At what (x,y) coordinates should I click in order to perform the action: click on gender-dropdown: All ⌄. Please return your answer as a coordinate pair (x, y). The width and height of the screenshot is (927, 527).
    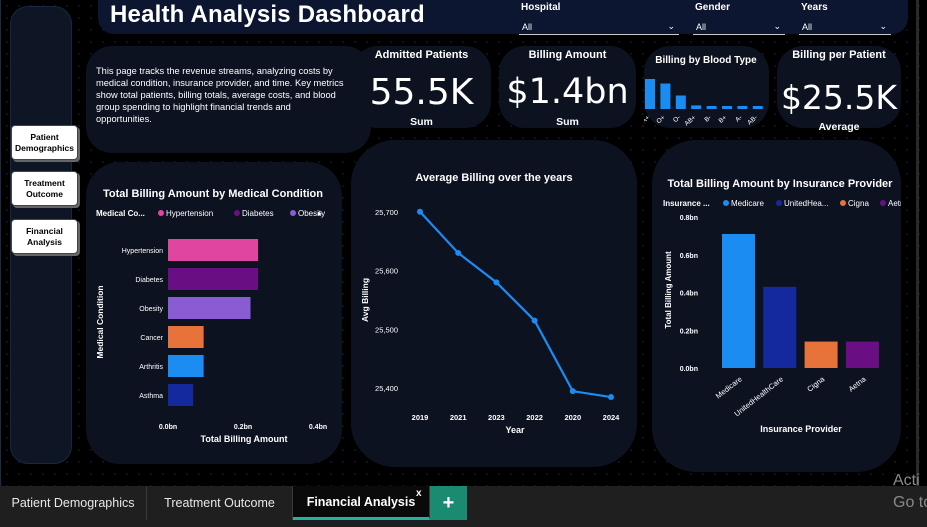
    Looking at the image, I should click on (739, 27).